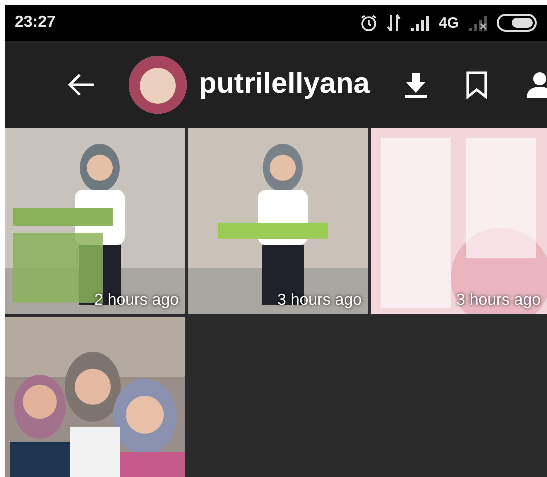 The height and width of the screenshot is (477, 547). Describe the element at coordinates (36, 23) in the screenshot. I see `status-time: 23:27` at that location.